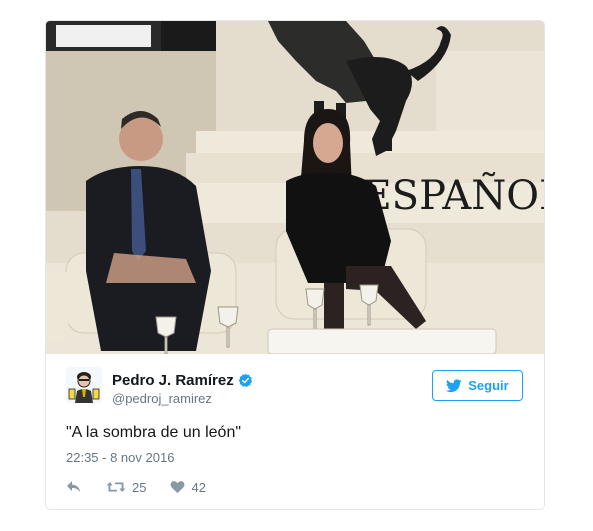  I want to click on tweet-text: "A la sombra de un león", so click(154, 432).